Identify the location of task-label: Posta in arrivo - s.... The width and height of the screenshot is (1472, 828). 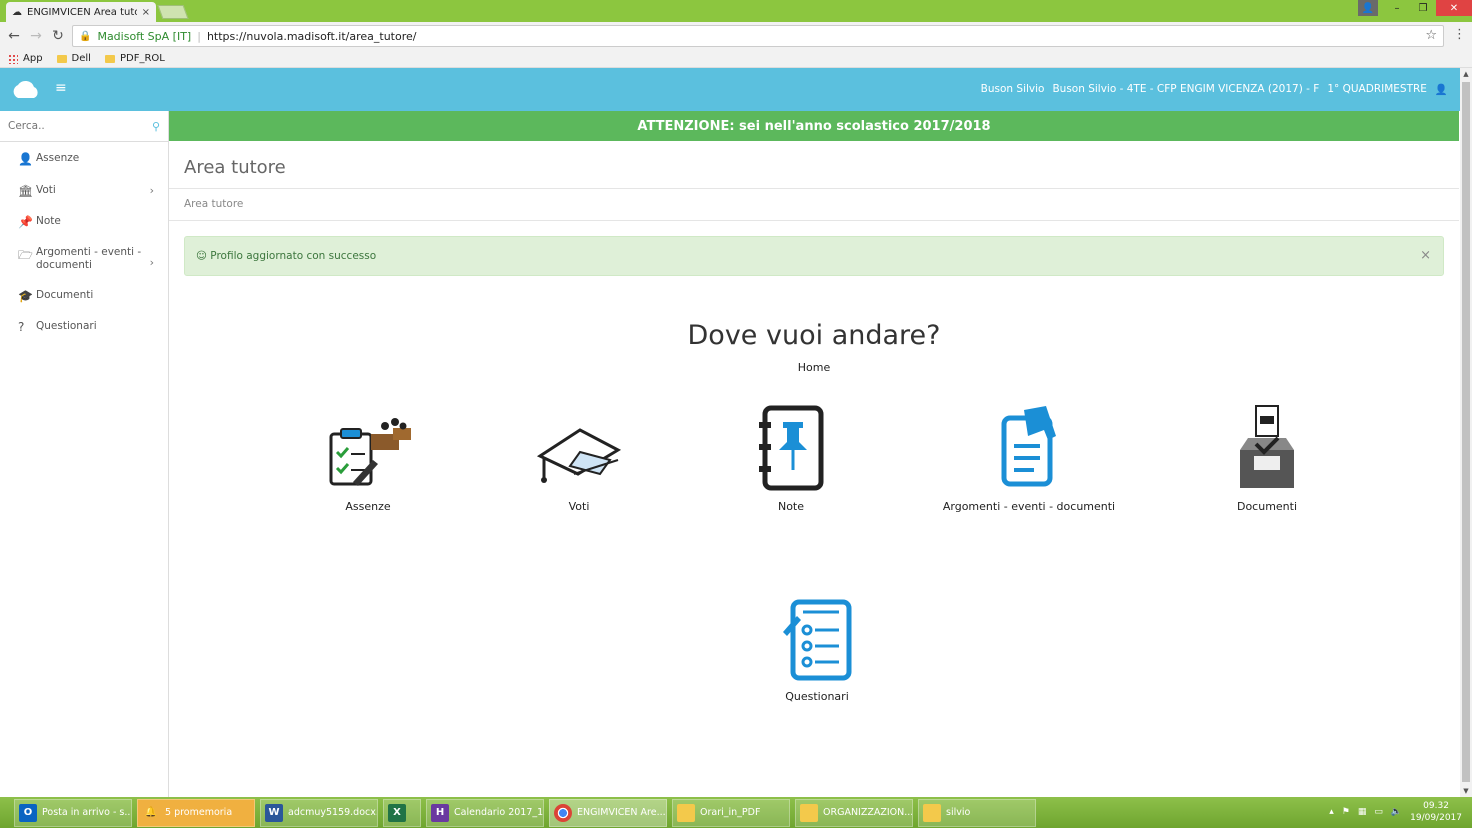
(87, 812).